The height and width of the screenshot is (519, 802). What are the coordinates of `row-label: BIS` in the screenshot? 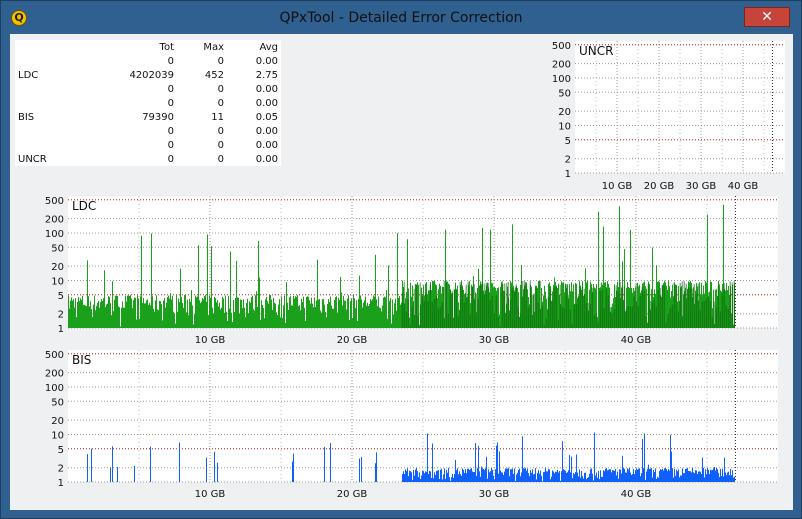 It's located at (26, 117).